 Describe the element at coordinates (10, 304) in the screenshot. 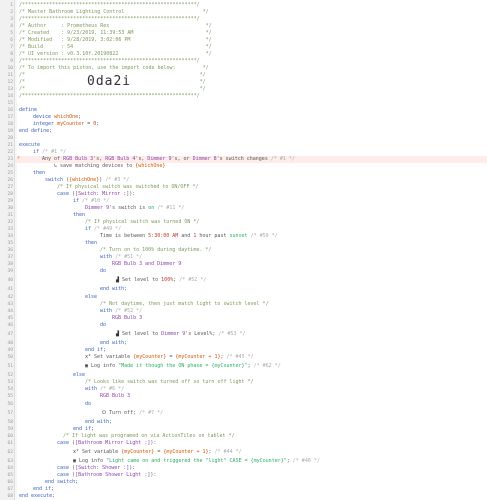

I see `line-number: 43` at that location.